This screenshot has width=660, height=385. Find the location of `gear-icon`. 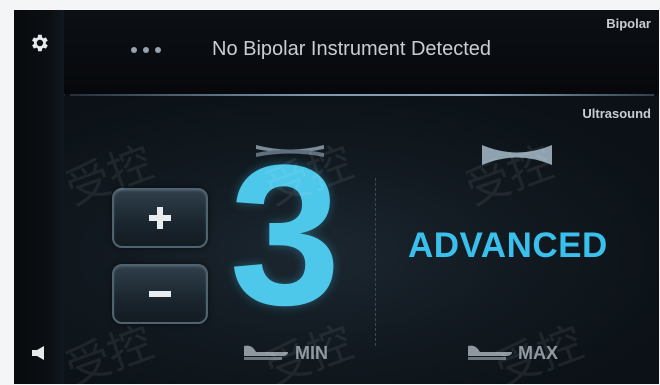

gear-icon is located at coordinates (39, 43).